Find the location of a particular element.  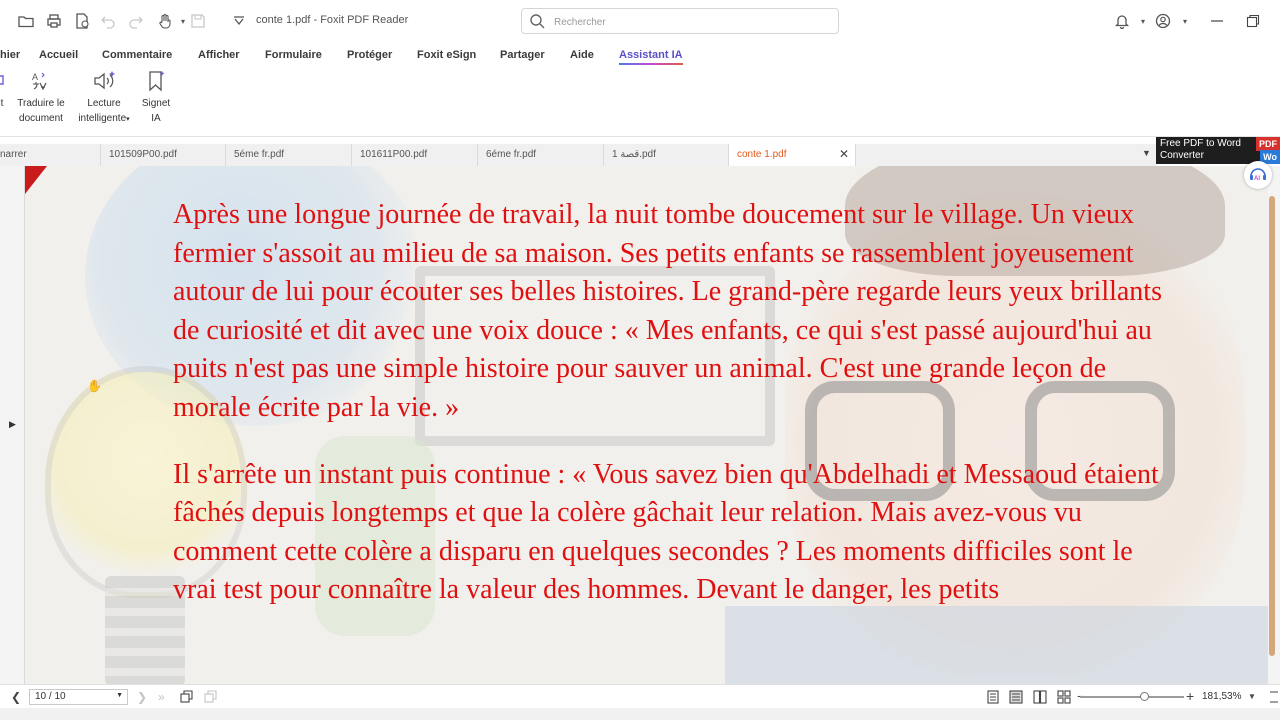

pdf-to-word-promo: Free PDF to Word Converter PDF Wo is located at coordinates (1218, 150).